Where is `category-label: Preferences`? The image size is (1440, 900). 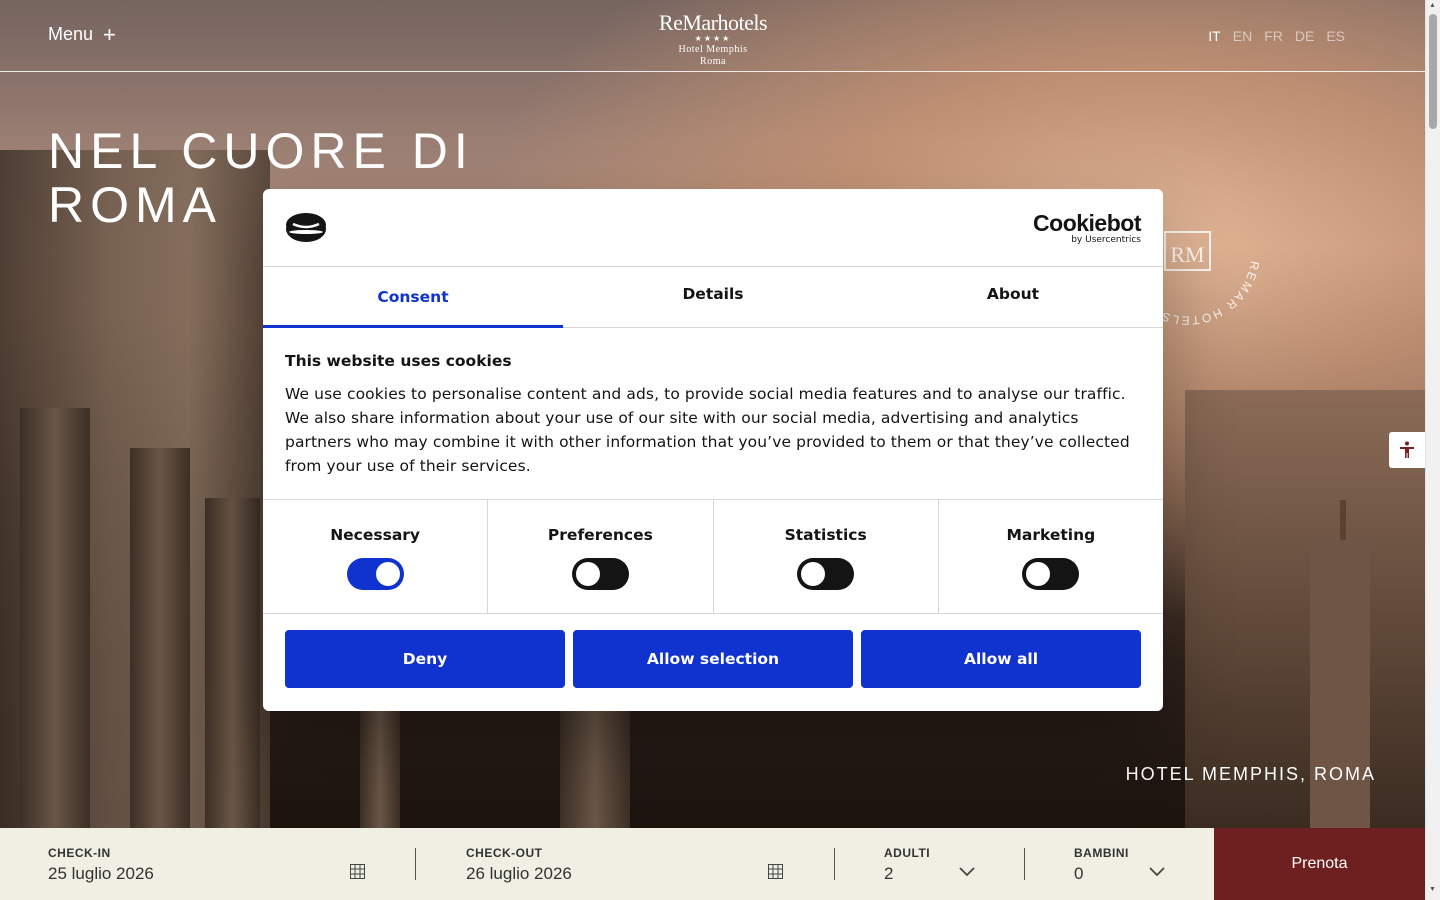
category-label: Preferences is located at coordinates (600, 535).